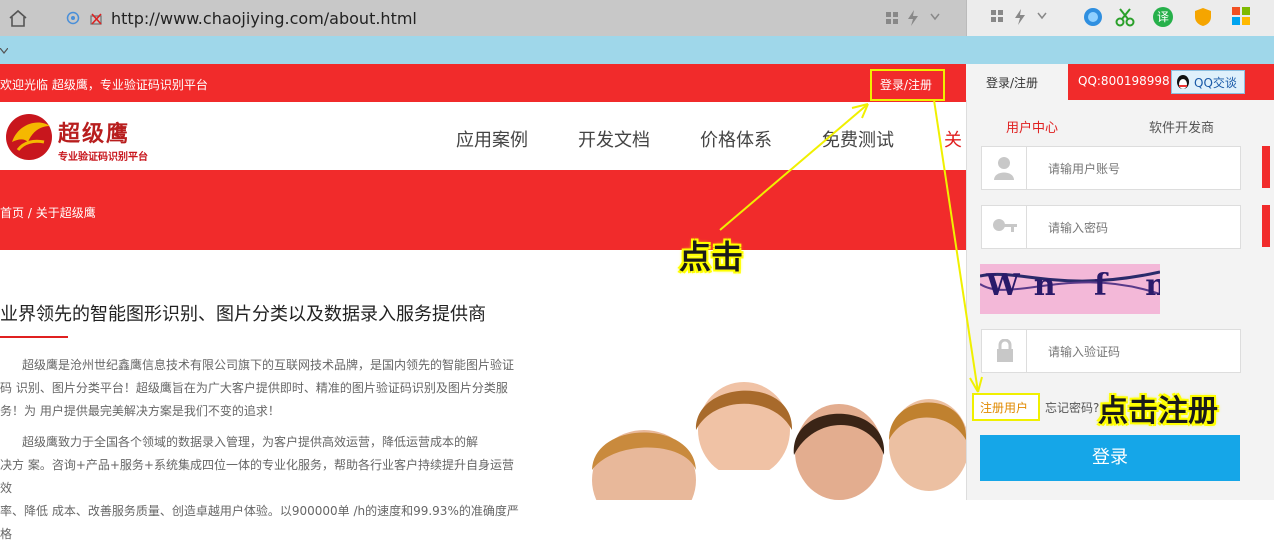 The width and height of the screenshot is (1274, 546). What do you see at coordinates (250, 442) in the screenshot?
I see `paragraph-line: 超级鹰致力于全国各个领域的数据录入管理，为客户提供高效运营，降低运营成本的解` at bounding box center [250, 442].